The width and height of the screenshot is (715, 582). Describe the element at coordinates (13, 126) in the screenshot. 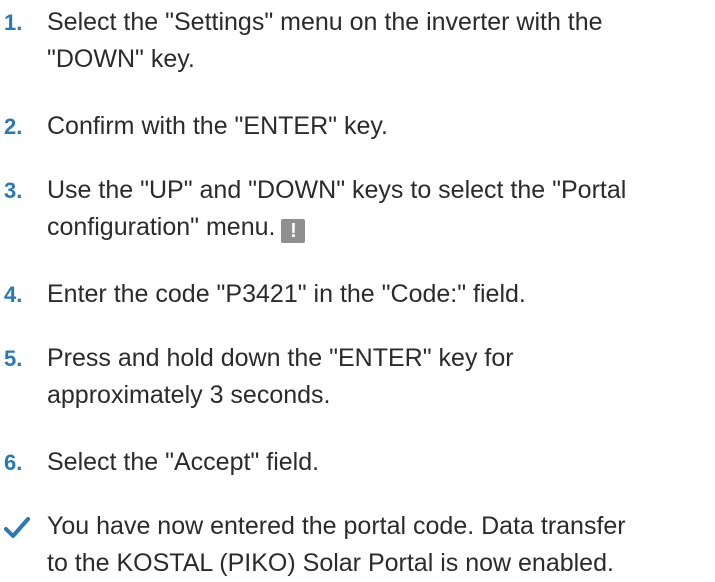

I see `step-number: 2.` at that location.